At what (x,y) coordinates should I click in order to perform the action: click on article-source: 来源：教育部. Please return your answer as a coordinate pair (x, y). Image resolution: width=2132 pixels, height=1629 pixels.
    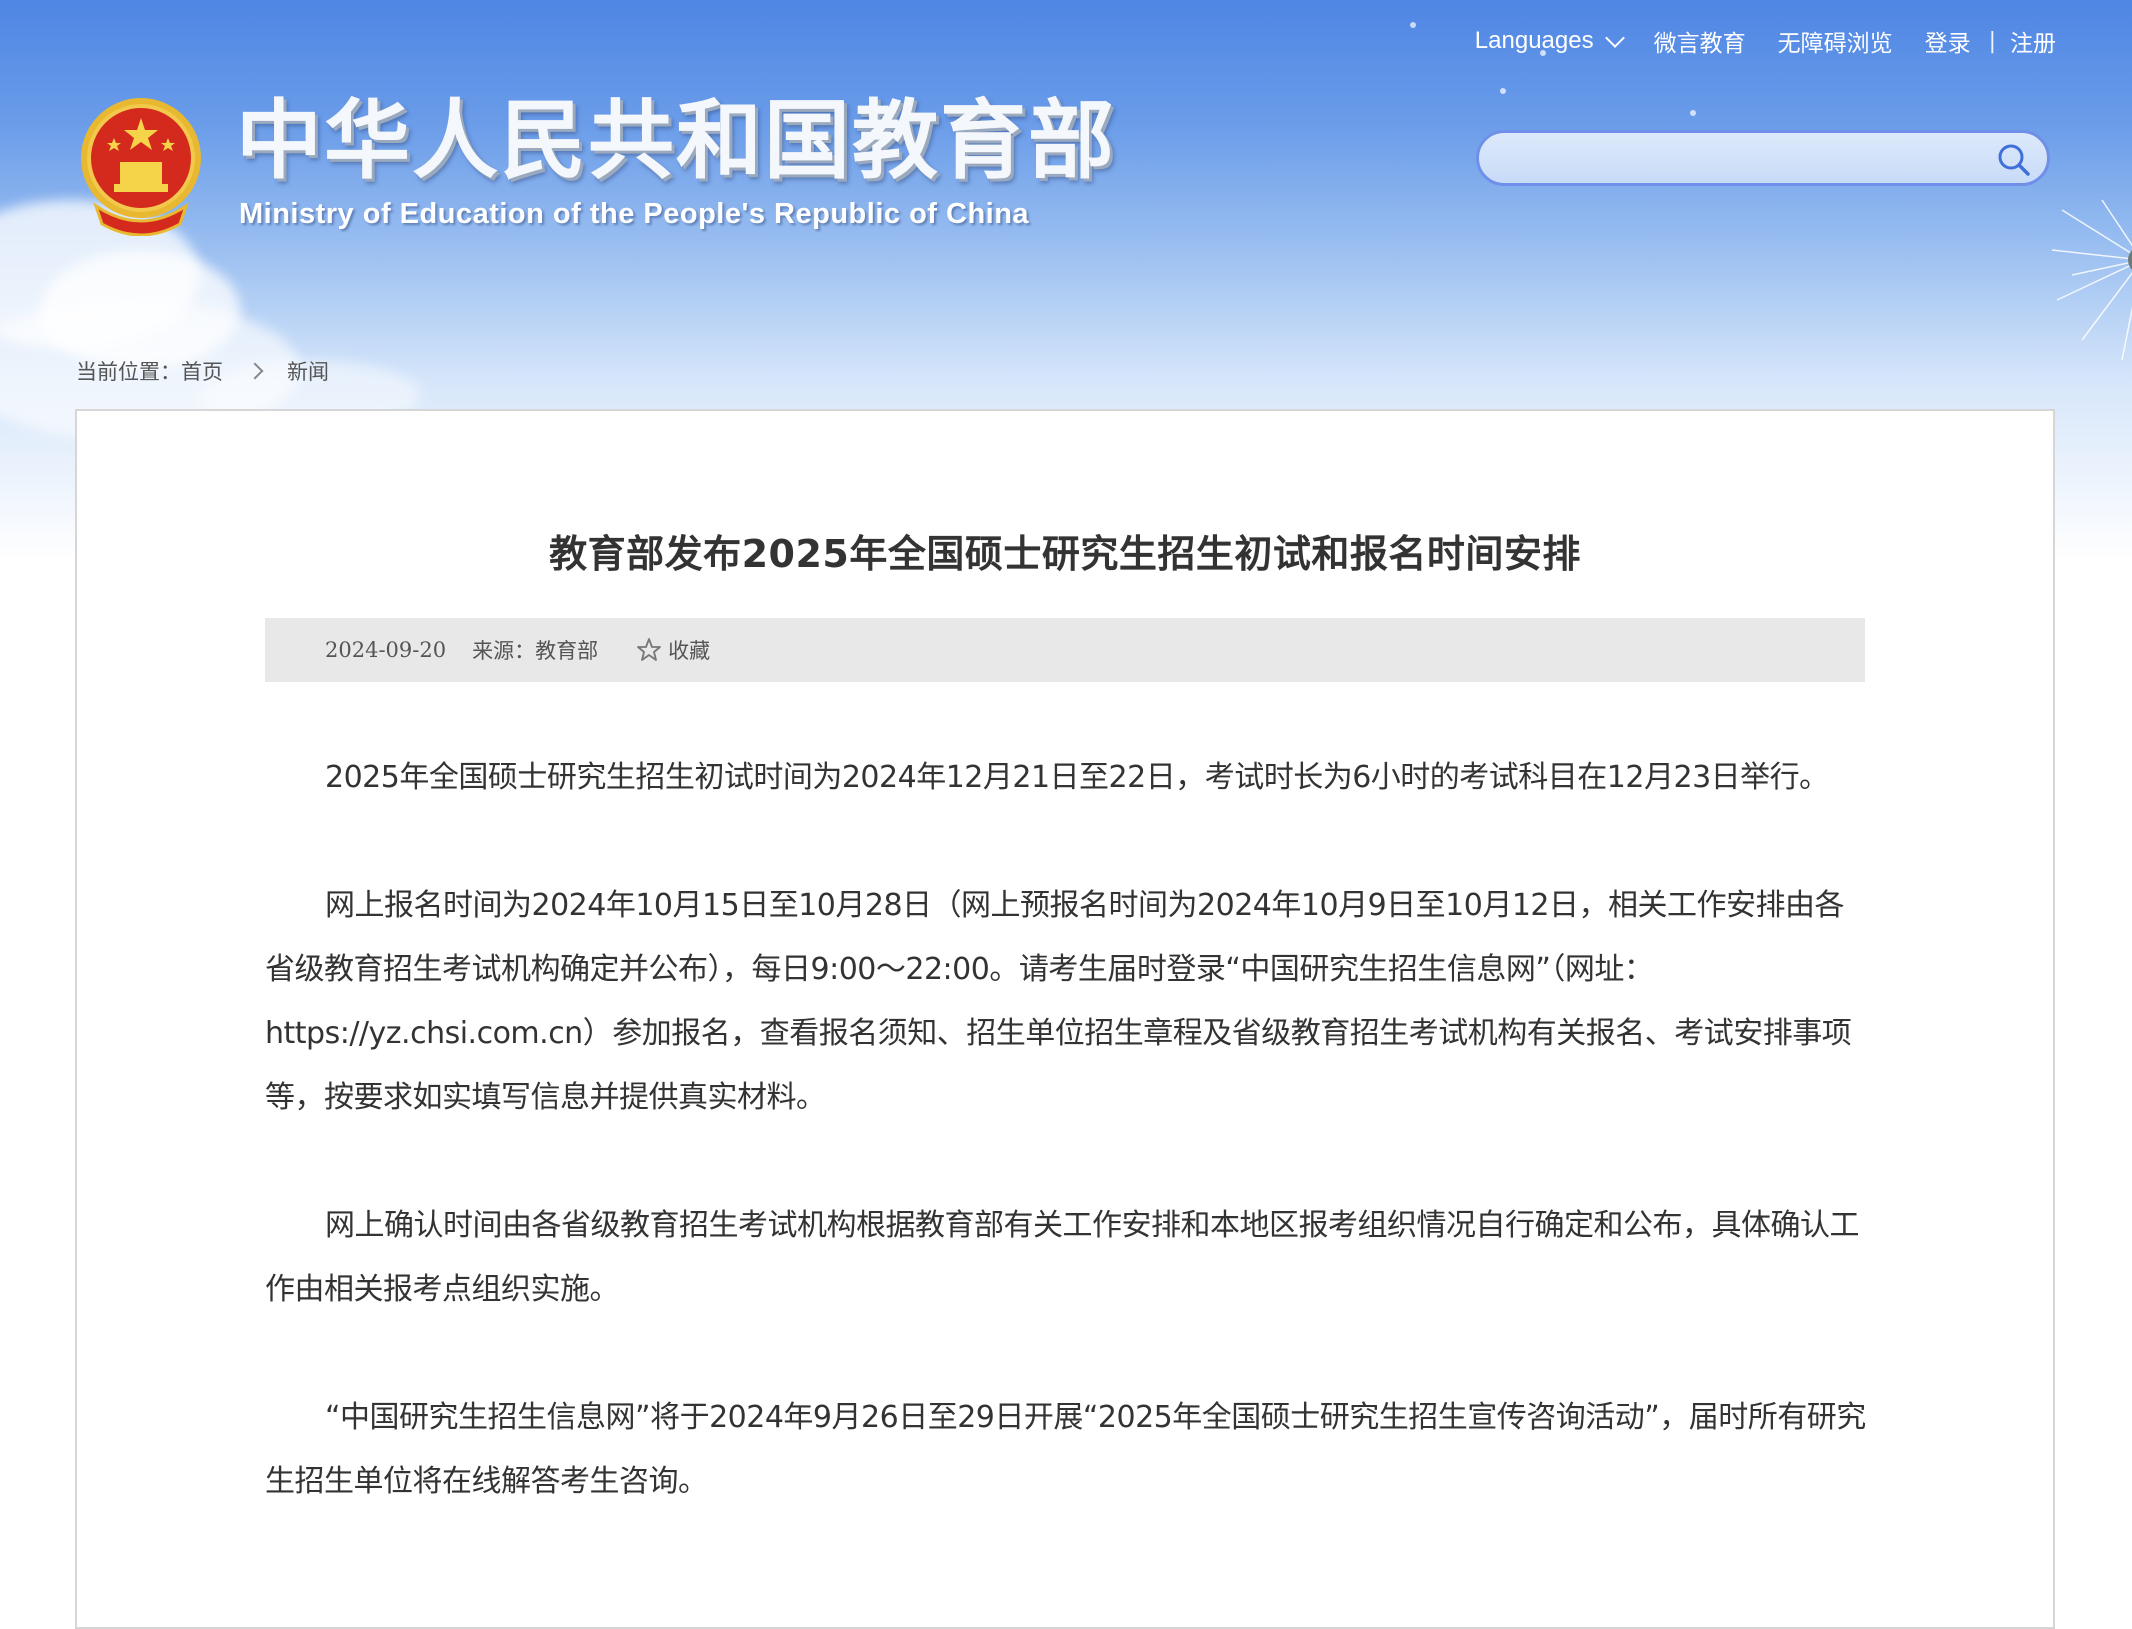
    Looking at the image, I should click on (535, 651).